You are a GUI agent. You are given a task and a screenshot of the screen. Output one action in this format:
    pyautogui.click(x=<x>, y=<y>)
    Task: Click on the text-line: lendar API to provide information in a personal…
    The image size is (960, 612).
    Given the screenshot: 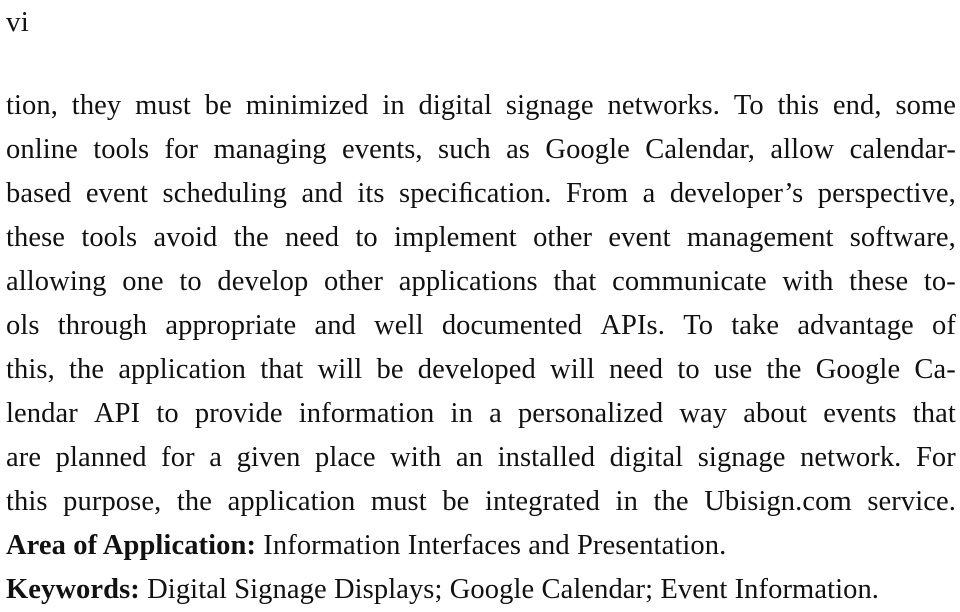 What is the action you would take?
    pyautogui.click(x=481, y=414)
    